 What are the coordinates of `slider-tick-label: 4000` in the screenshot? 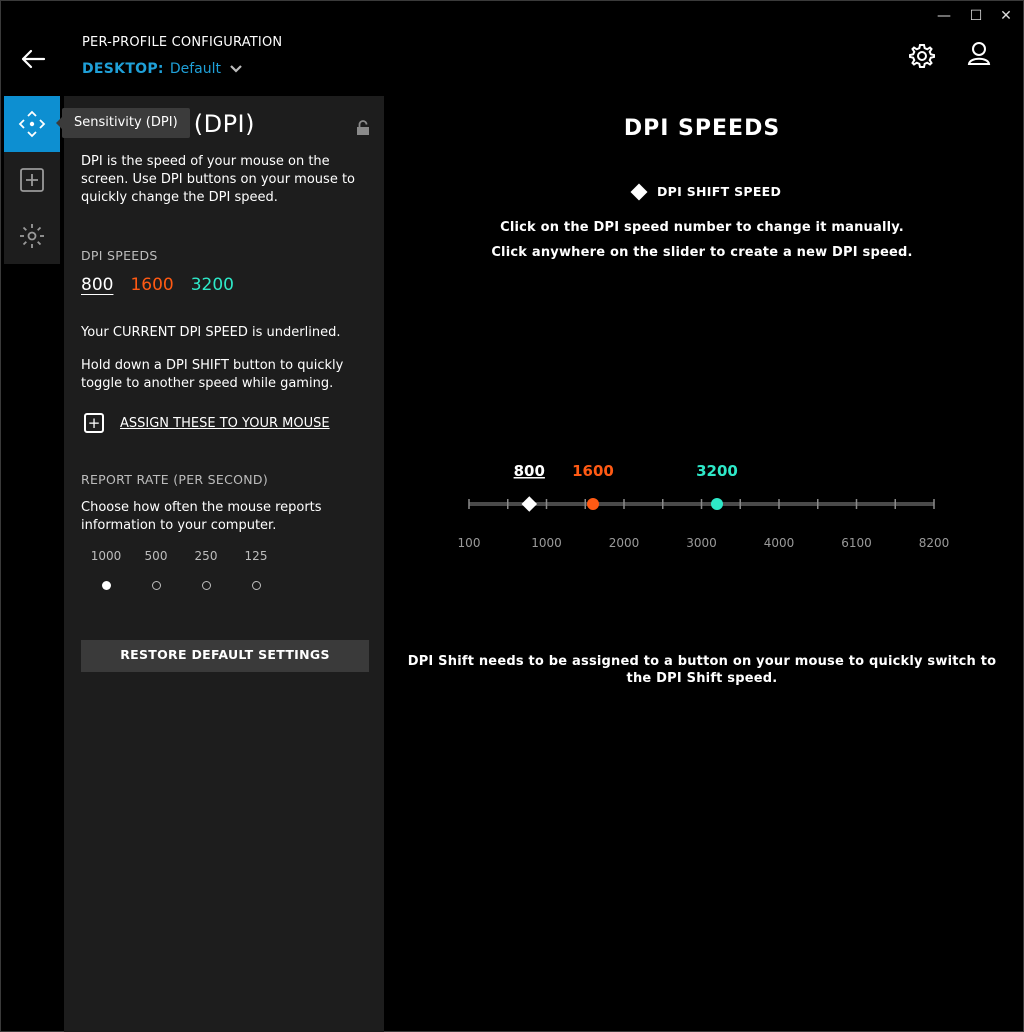 It's located at (779, 543).